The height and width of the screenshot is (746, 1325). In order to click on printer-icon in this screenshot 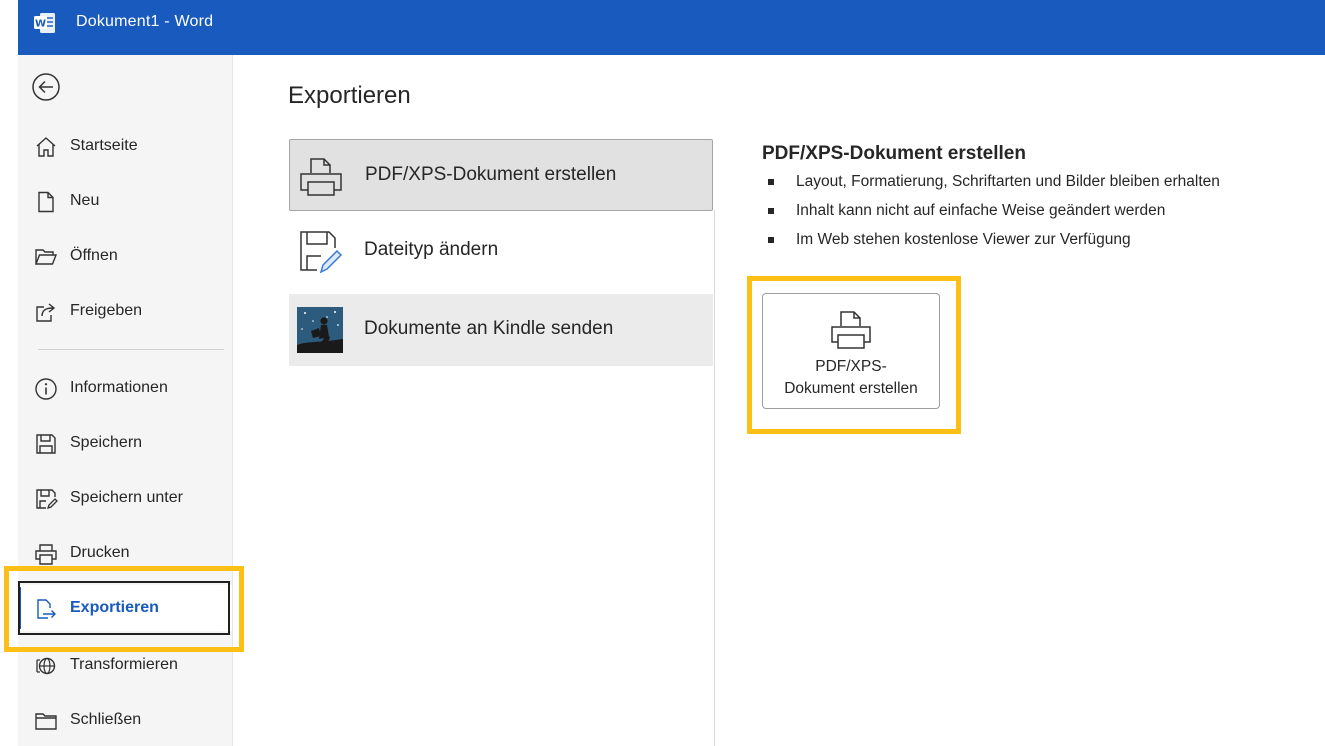, I will do `click(46, 554)`.